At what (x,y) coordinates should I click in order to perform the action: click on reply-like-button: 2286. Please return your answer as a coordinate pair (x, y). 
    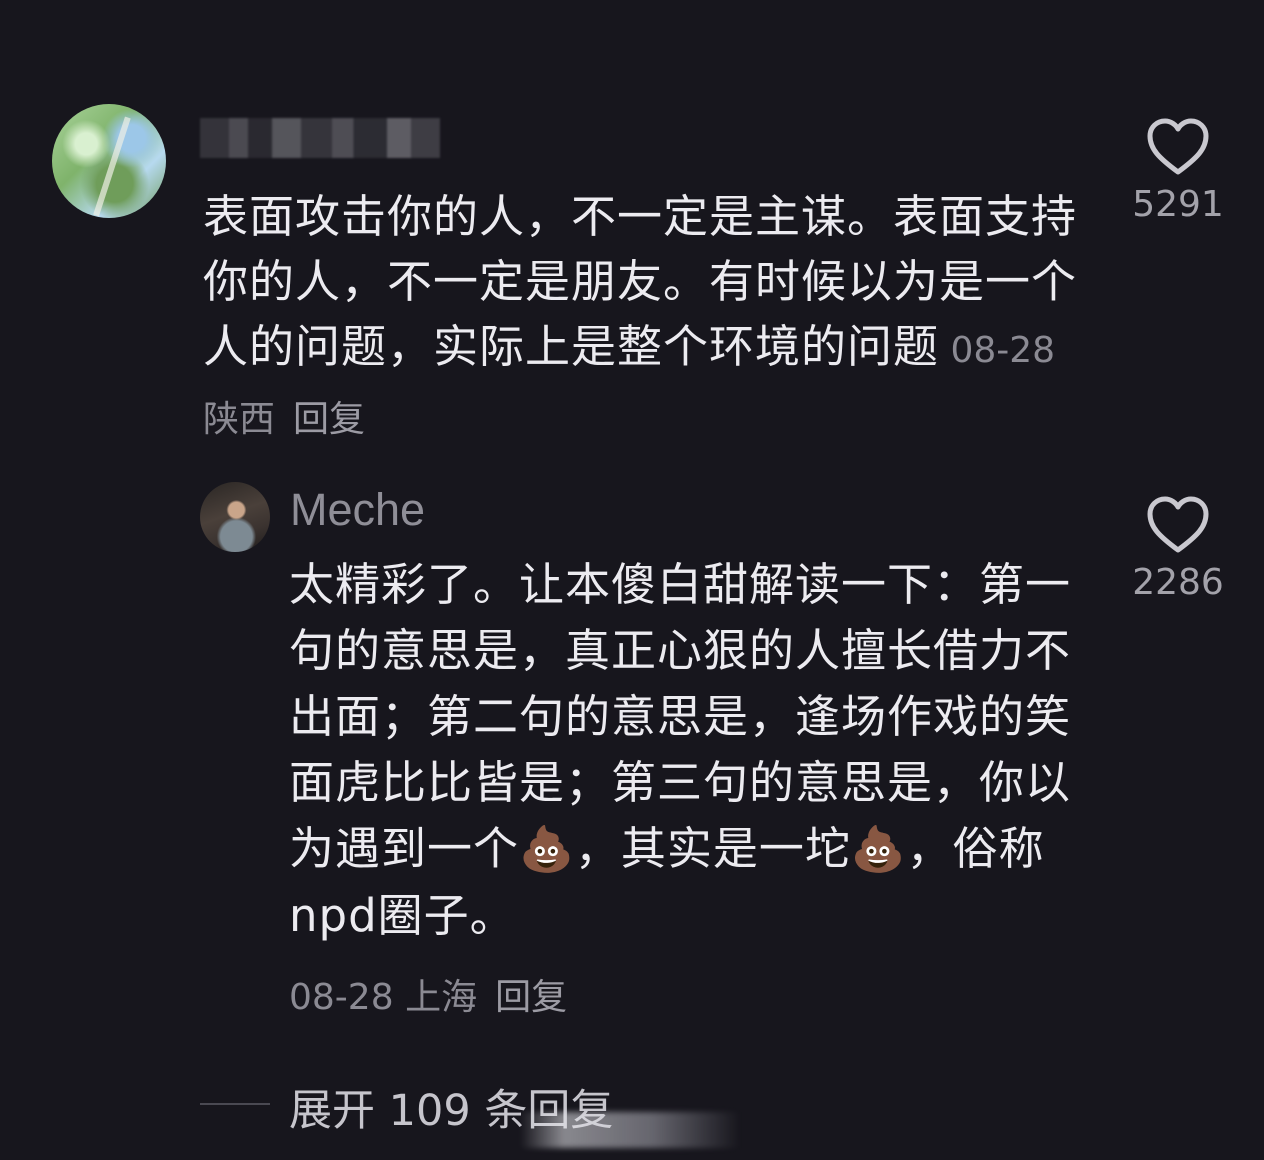
    Looking at the image, I should click on (1178, 548).